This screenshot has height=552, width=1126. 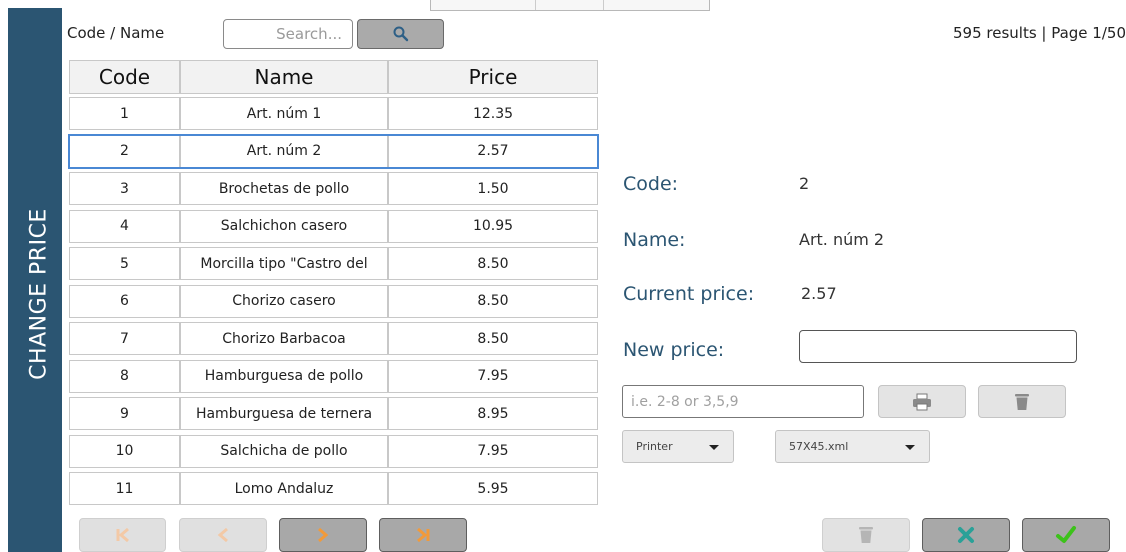 I want to click on label-template-select: 57X45.xml, so click(x=852, y=446).